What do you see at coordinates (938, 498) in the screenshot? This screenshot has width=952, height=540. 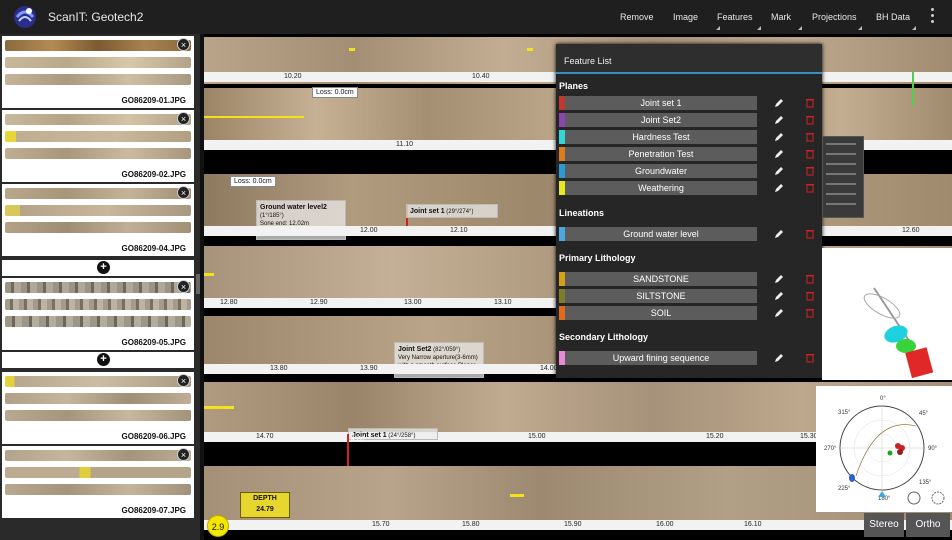 I see `stereonet-settings-icon` at bounding box center [938, 498].